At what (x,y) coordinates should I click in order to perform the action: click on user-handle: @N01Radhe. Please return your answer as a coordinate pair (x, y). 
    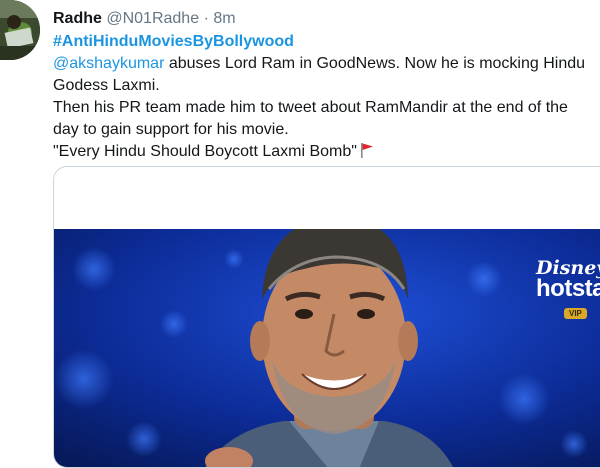
    Looking at the image, I should click on (152, 18).